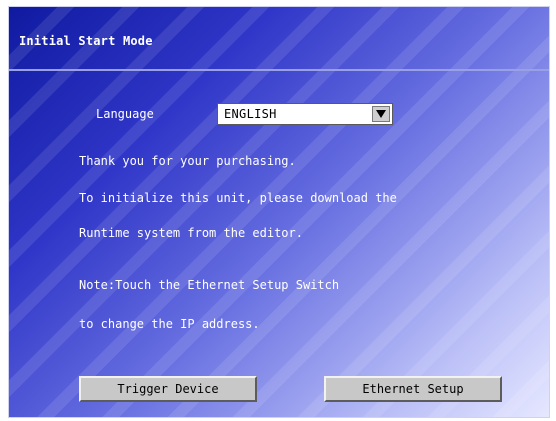 The width and height of the screenshot is (556, 421). Describe the element at coordinates (169, 324) in the screenshot. I see `message-line-5: to change the IP address.` at that location.